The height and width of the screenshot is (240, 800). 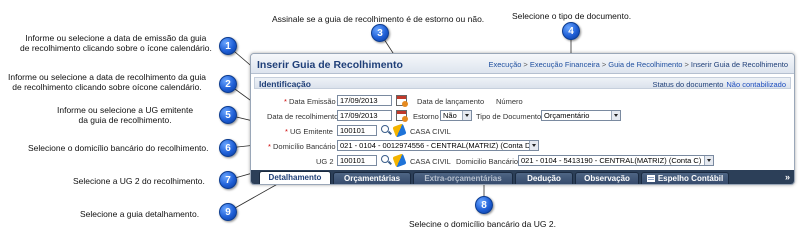 What do you see at coordinates (565, 64) in the screenshot?
I see `breadcrumb-execucao-financeira: Execução Financeira` at bounding box center [565, 64].